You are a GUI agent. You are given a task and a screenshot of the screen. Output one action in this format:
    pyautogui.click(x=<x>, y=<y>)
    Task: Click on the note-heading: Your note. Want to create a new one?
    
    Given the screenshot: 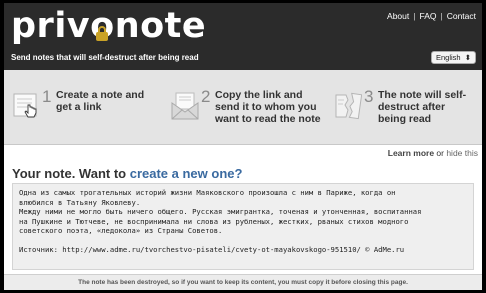 What is the action you would take?
    pyautogui.click(x=127, y=173)
    